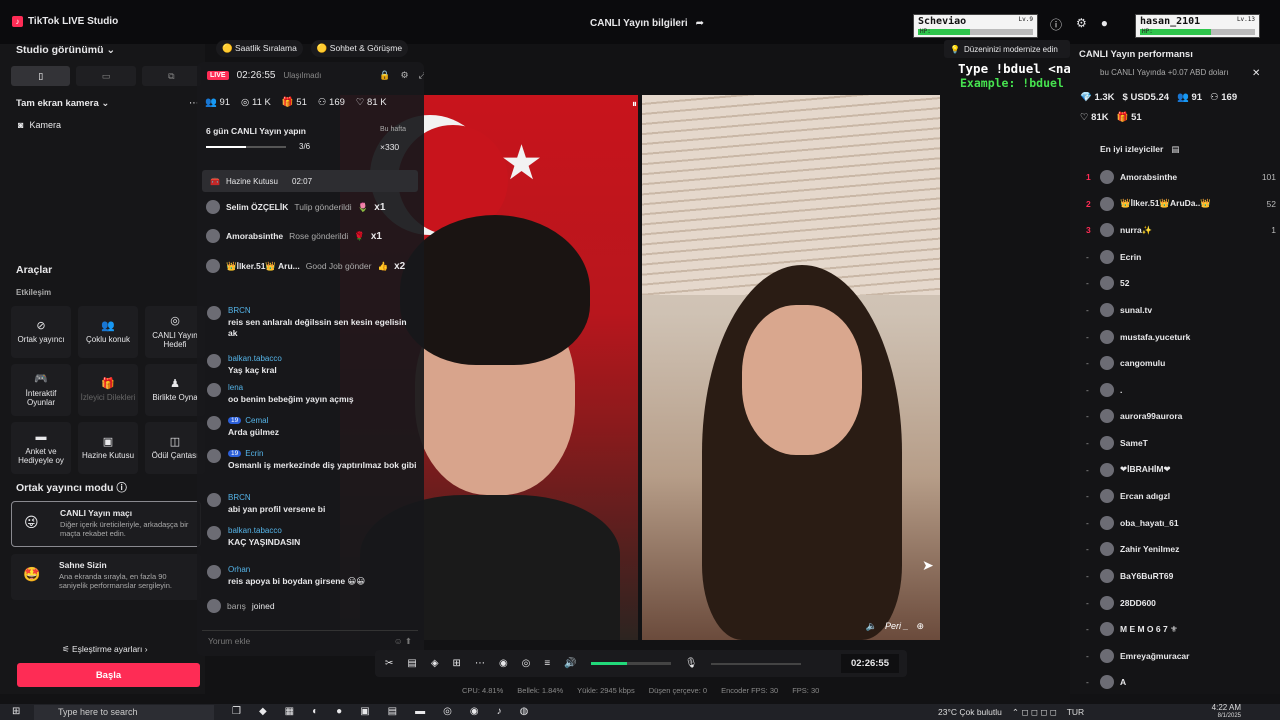 The width and height of the screenshot is (1280, 720). Describe the element at coordinates (1107, 549) in the screenshot. I see `avatar` at that location.